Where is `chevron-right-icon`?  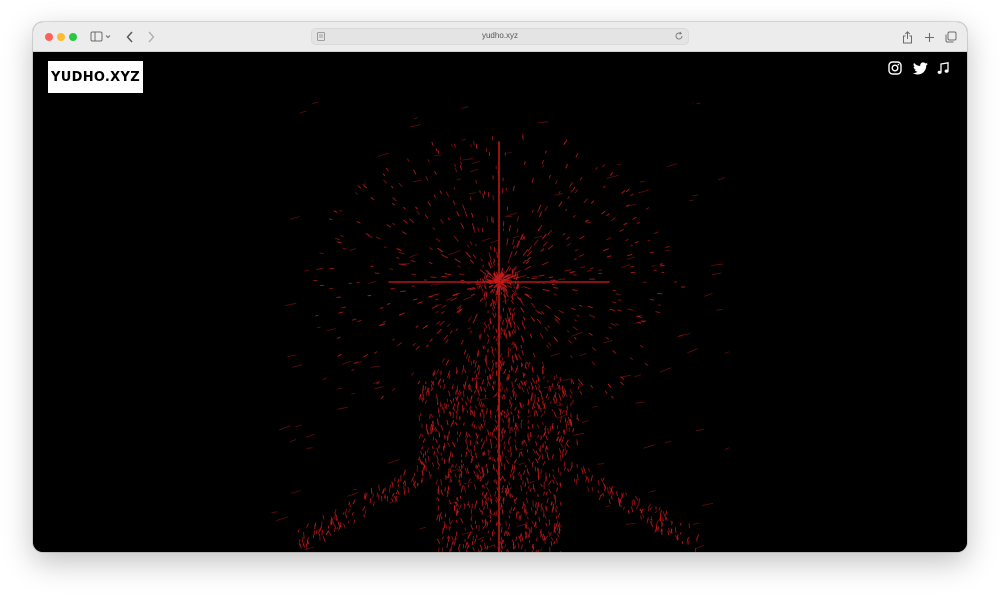
chevron-right-icon is located at coordinates (151, 37).